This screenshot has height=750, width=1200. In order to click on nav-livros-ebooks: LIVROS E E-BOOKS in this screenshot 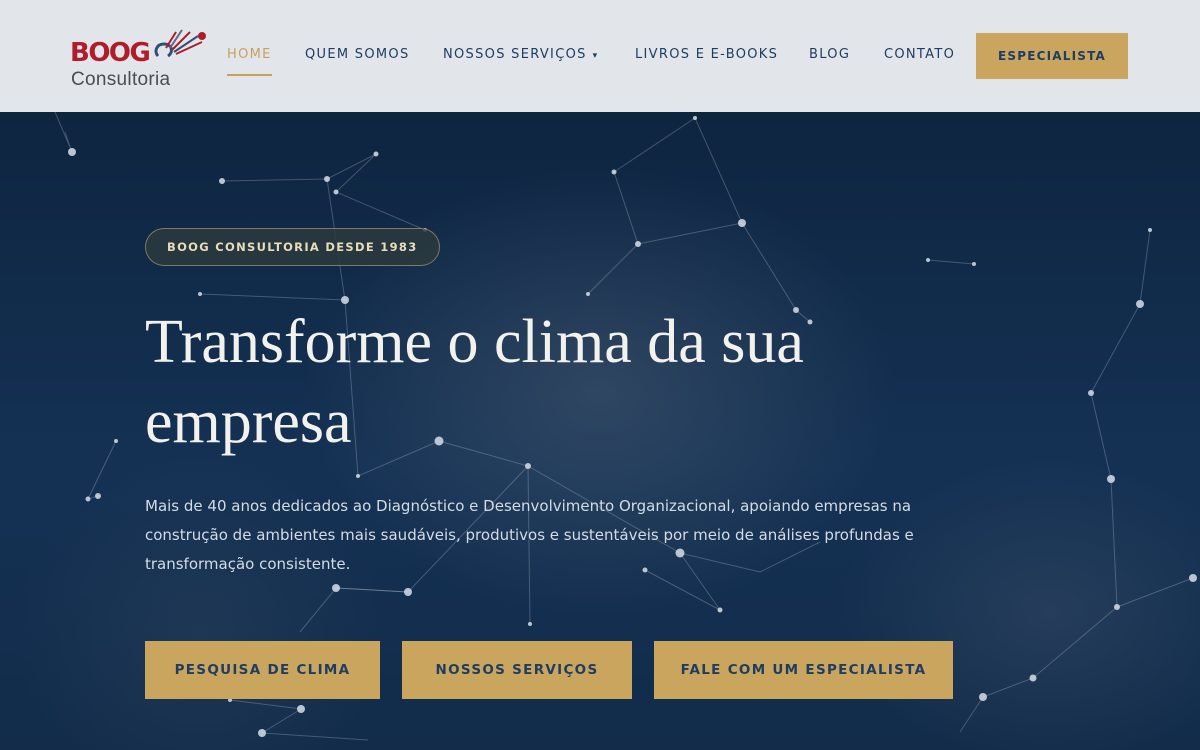, I will do `click(706, 54)`.